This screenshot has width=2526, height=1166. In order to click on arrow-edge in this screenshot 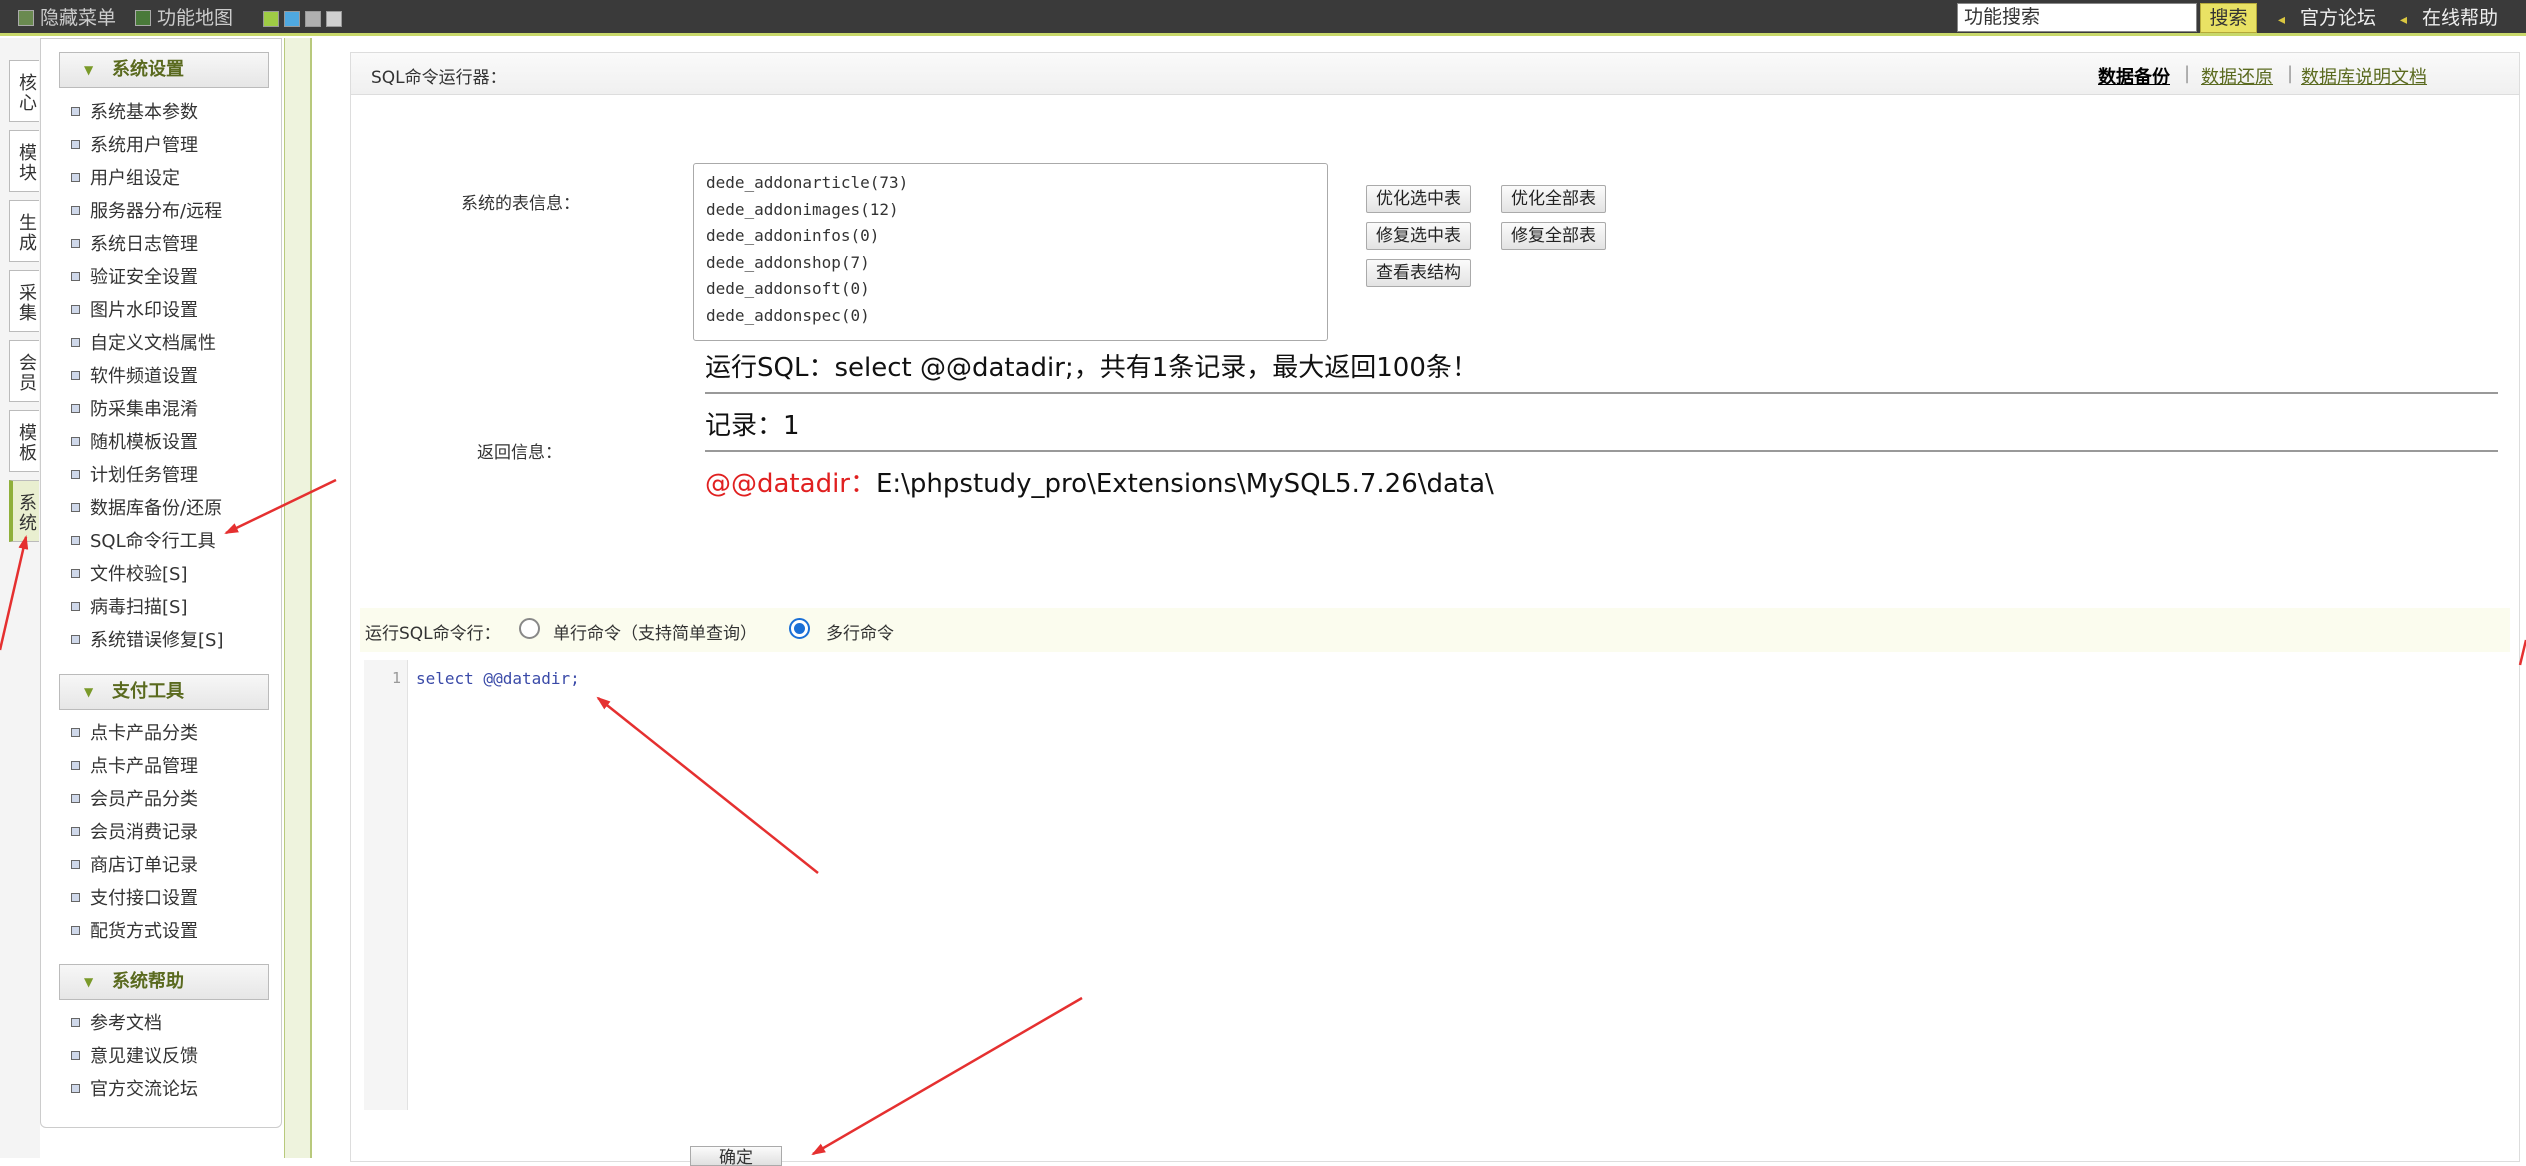, I will do `click(2522, 652)`.